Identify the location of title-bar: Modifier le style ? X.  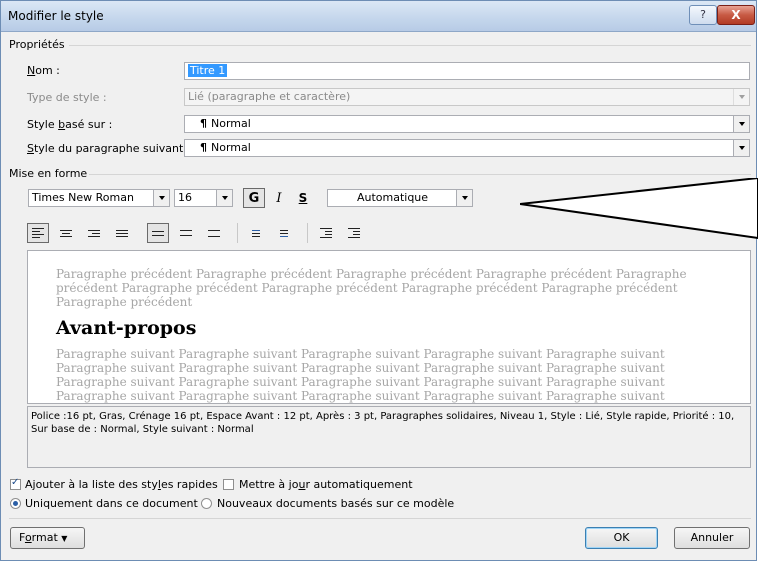
(378, 16).